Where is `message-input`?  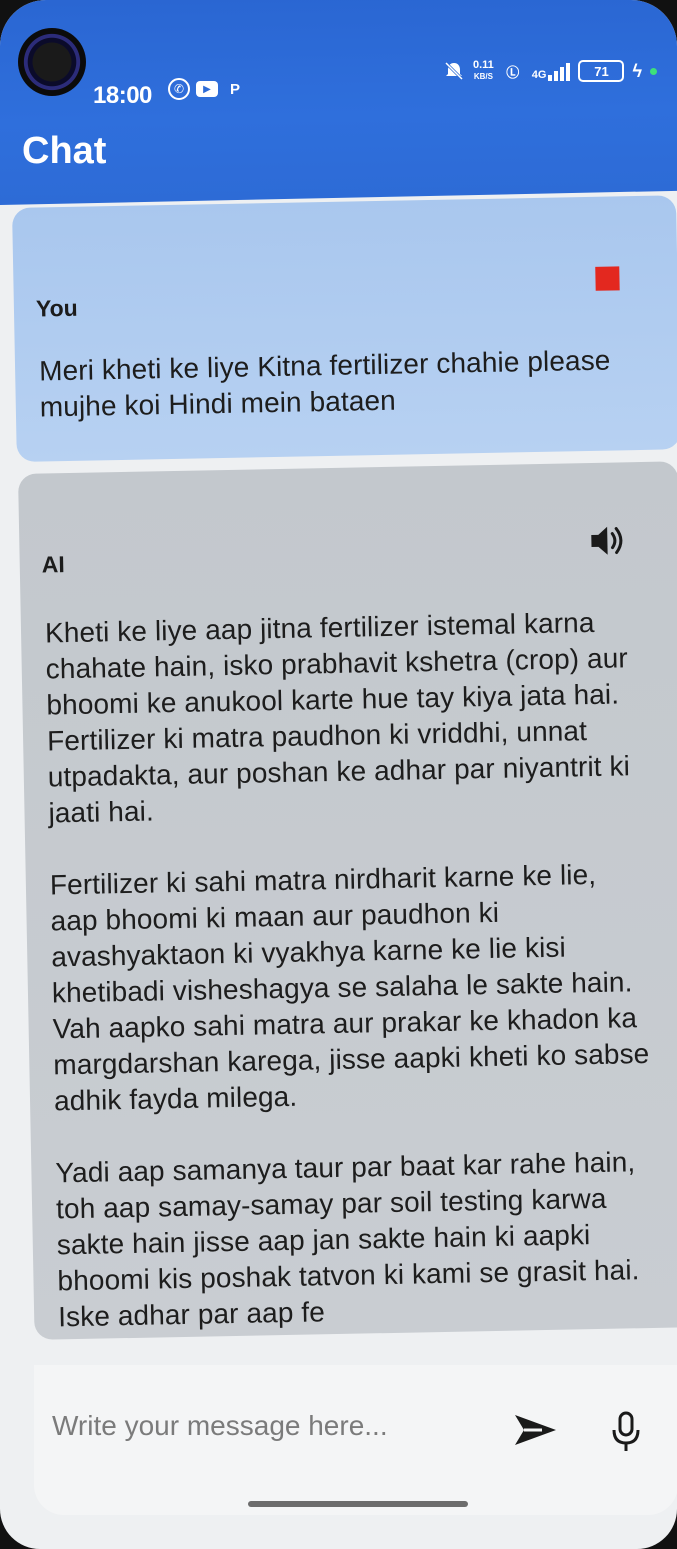
message-input is located at coordinates (272, 1426).